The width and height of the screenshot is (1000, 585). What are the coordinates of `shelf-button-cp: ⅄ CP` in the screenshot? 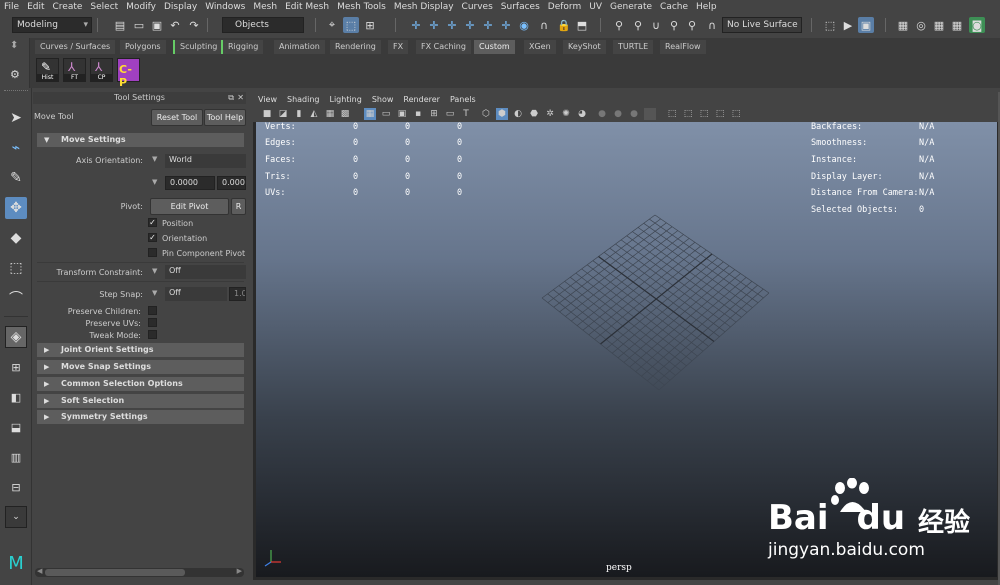 It's located at (101, 70).